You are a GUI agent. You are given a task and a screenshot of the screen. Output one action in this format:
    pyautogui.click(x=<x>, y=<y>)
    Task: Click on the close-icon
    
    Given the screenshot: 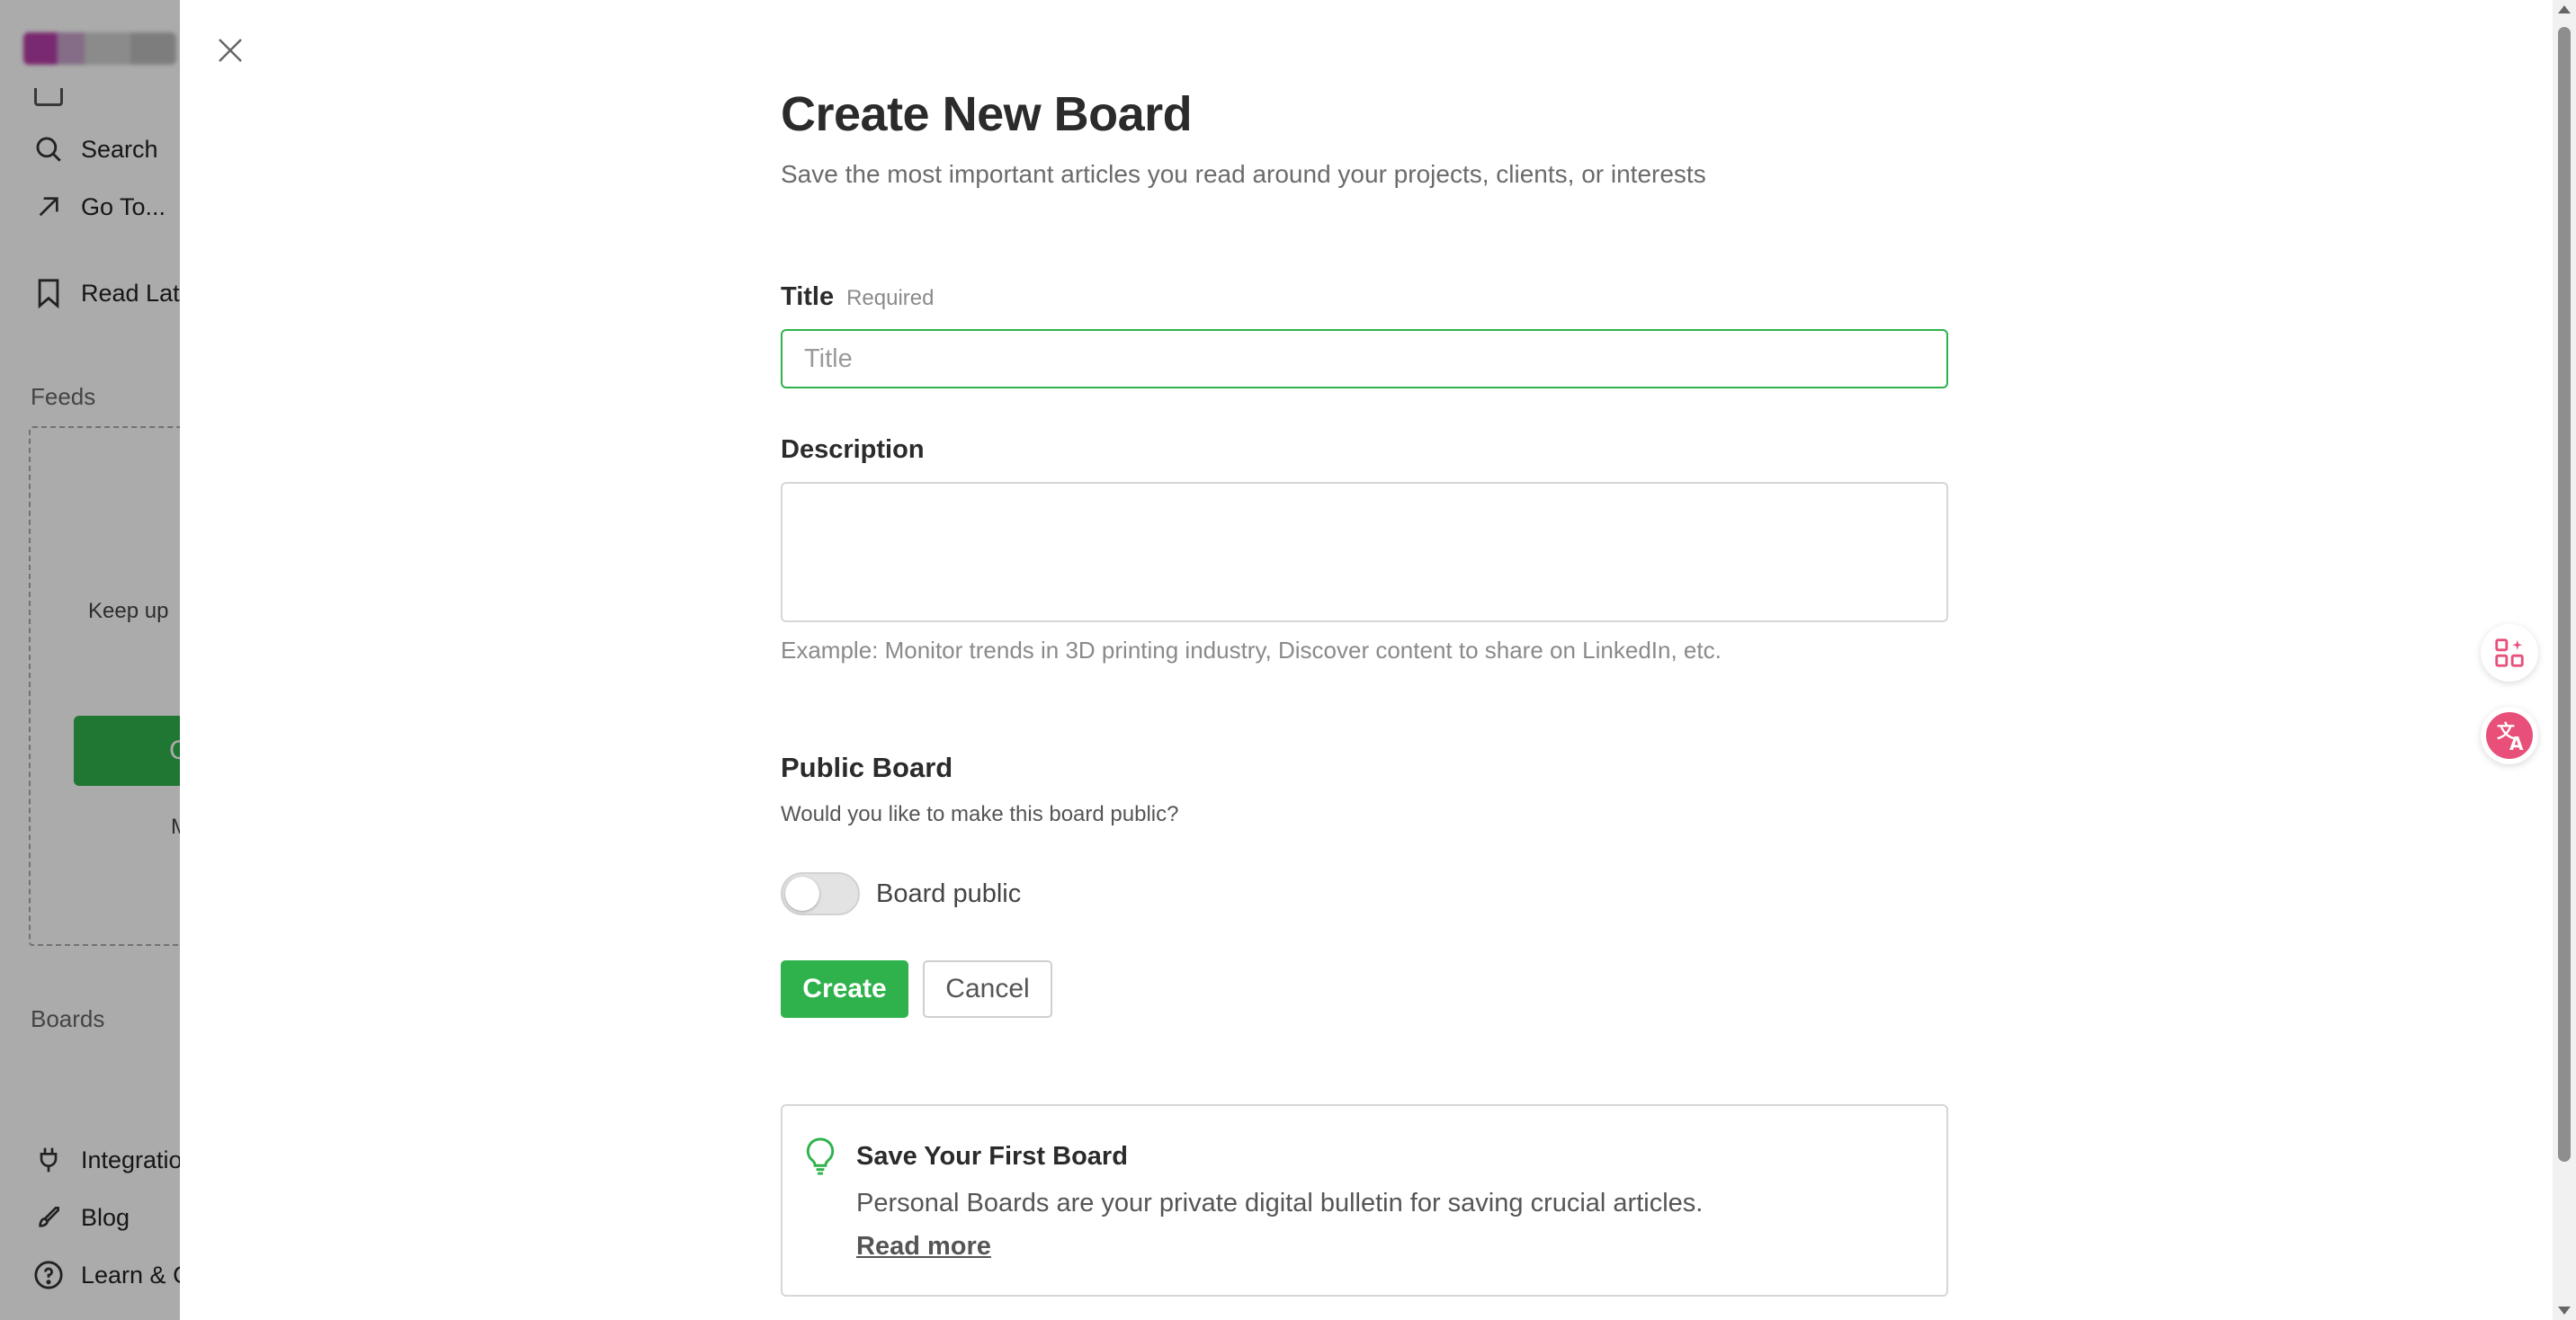 What is the action you would take?
    pyautogui.click(x=230, y=50)
    